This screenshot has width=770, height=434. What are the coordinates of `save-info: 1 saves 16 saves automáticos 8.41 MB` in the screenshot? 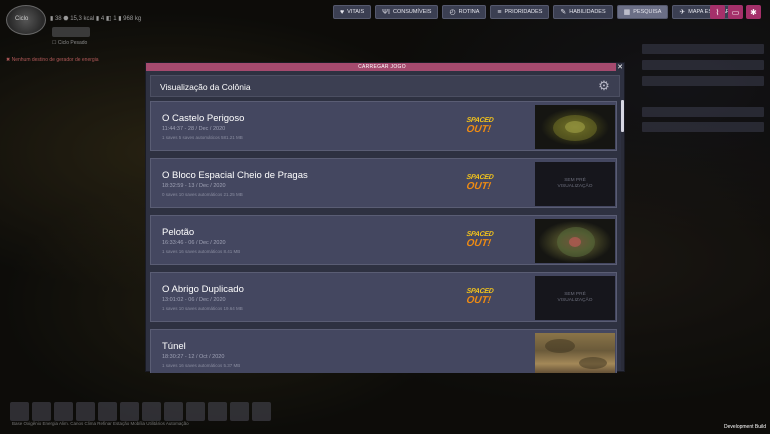 It's located at (201, 251).